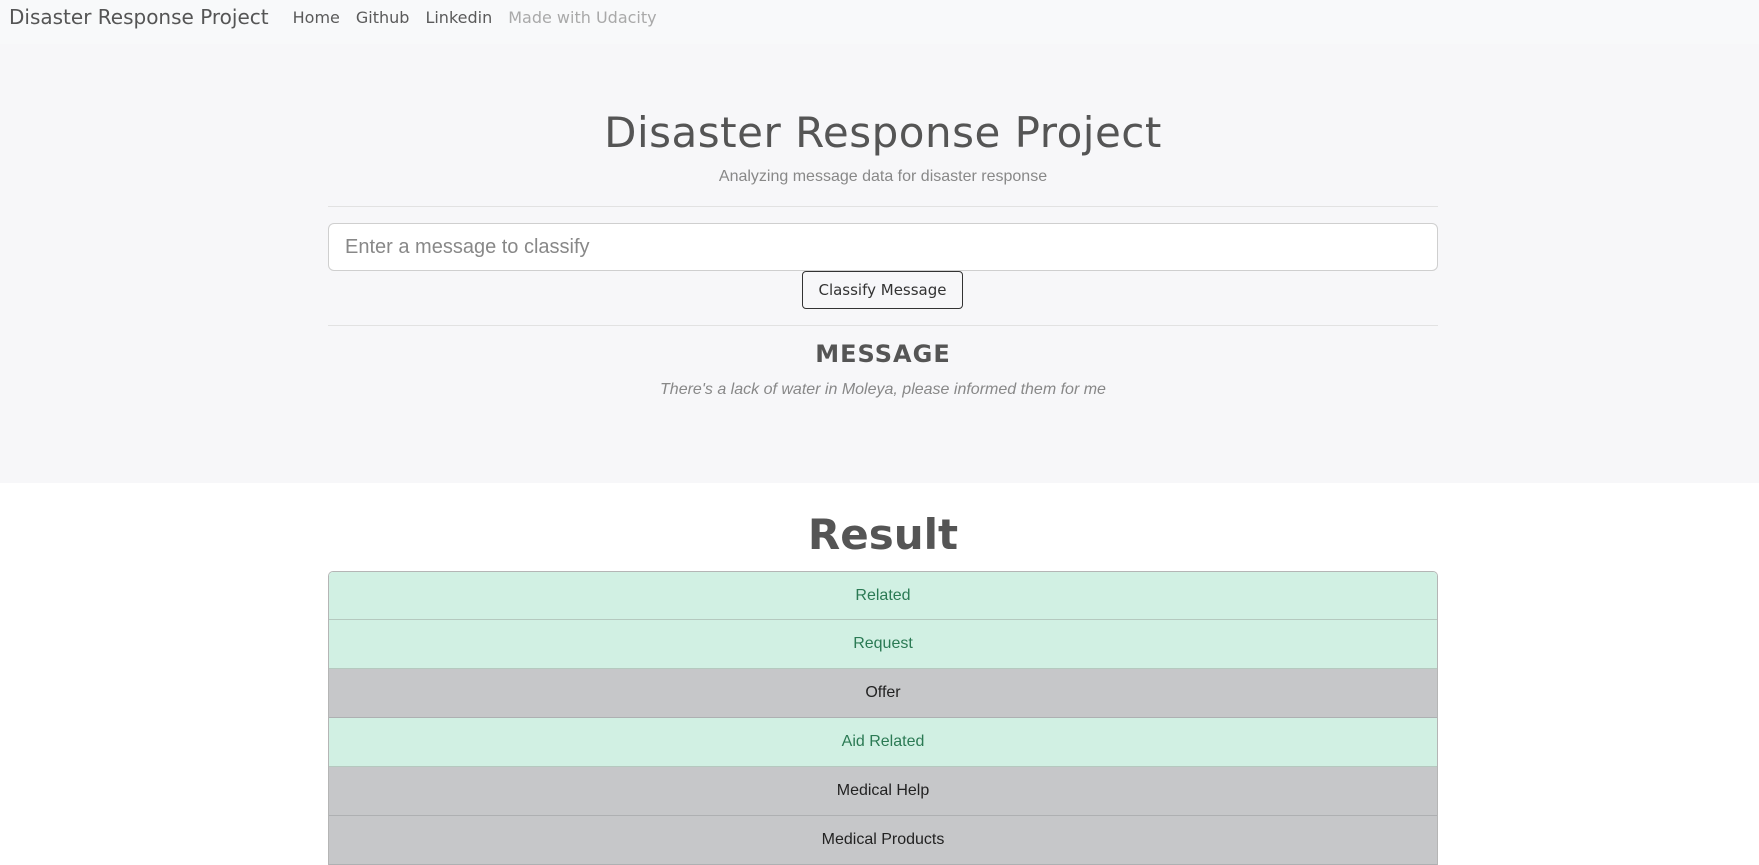 This screenshot has height=865, width=1759. What do you see at coordinates (883, 693) in the screenshot?
I see `result-item-offer: Offer` at bounding box center [883, 693].